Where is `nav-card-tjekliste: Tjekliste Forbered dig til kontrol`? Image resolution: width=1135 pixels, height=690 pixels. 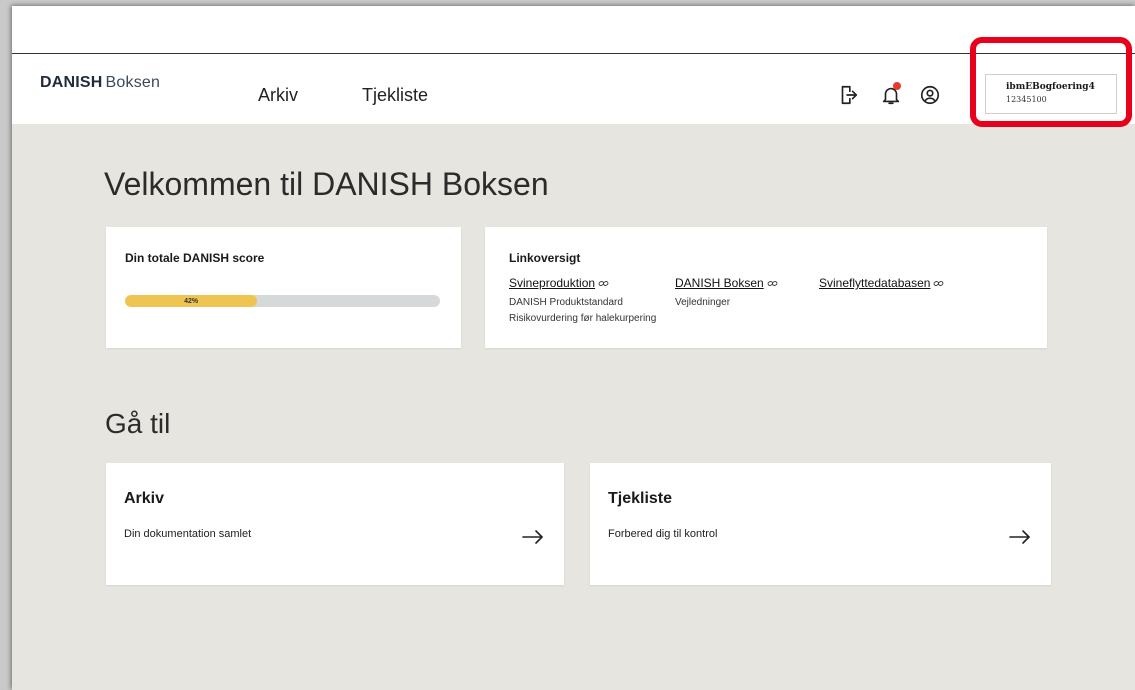 nav-card-tjekliste: Tjekliste Forbered dig til kontrol is located at coordinates (820, 524).